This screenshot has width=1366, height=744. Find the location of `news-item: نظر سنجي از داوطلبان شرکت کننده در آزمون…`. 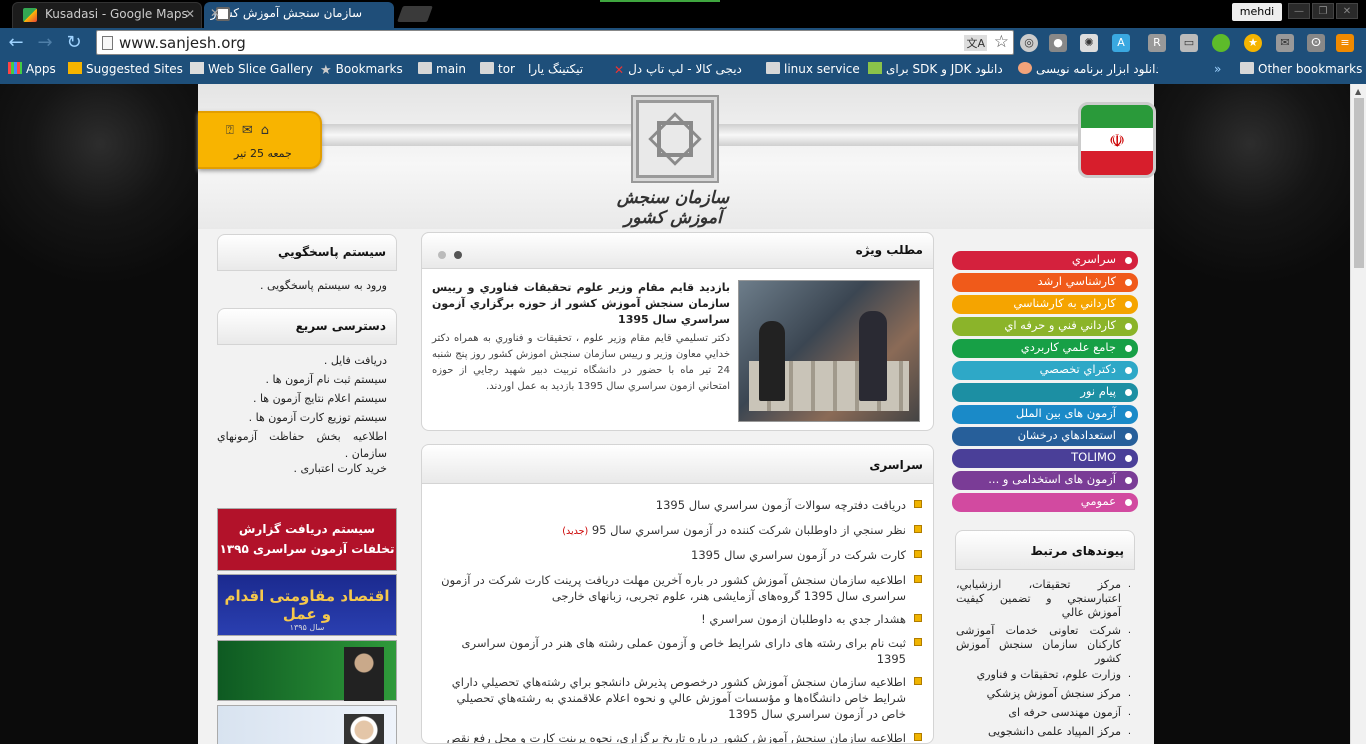

news-item: نظر سنجي از داوطلبان شرکت کننده در آزمون… is located at coordinates (677, 531).